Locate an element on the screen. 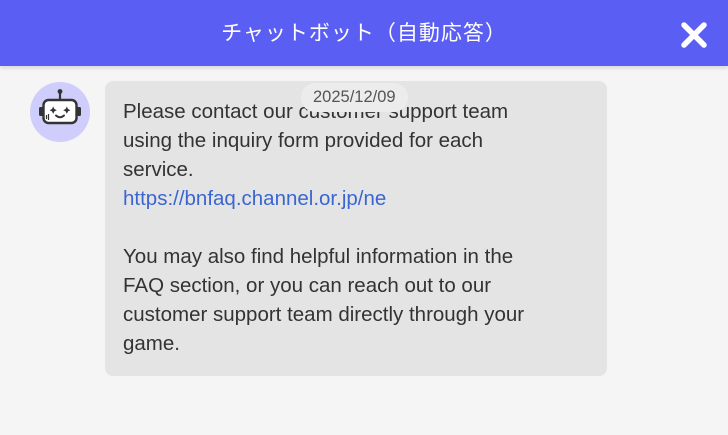 Image resolution: width=728 pixels, height=435 pixels. close-icon is located at coordinates (694, 35).